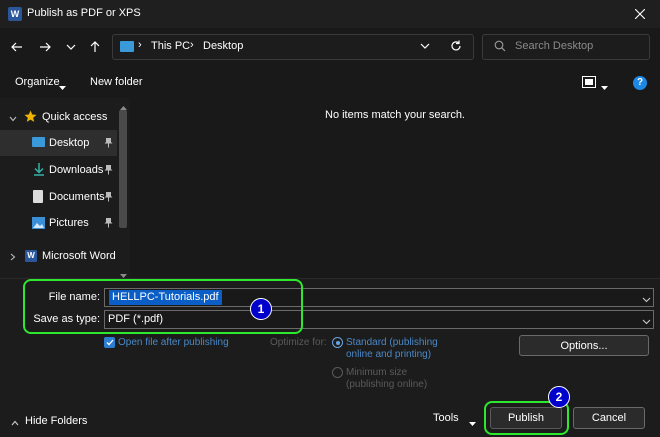 Image resolution: width=660 pixels, height=437 pixels. What do you see at coordinates (298, 342) in the screenshot?
I see `optimize-label: Optimize for:` at bounding box center [298, 342].